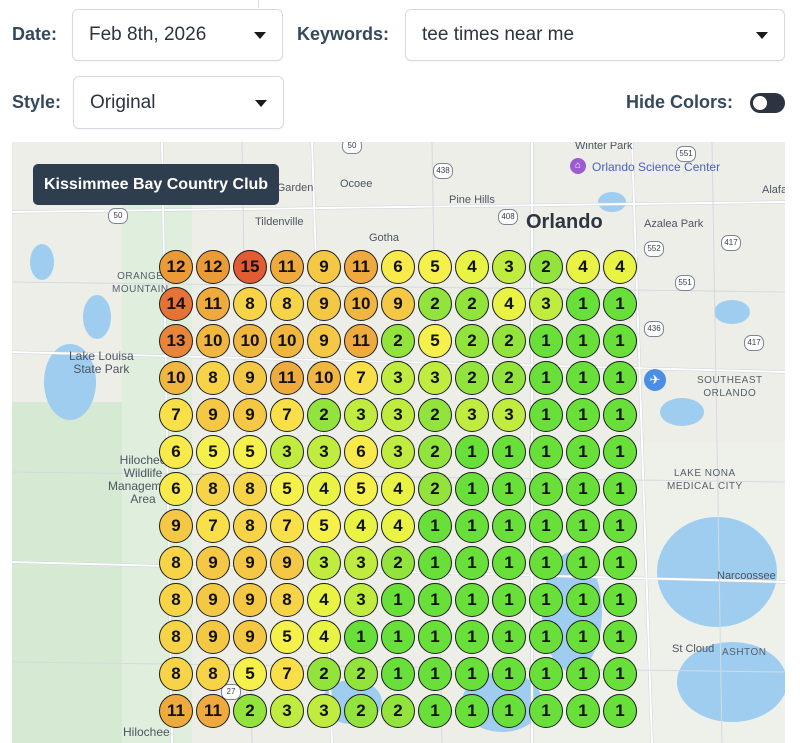 This screenshot has height=743, width=800. Describe the element at coordinates (176, 341) in the screenshot. I see `rank-pin: 13` at that location.